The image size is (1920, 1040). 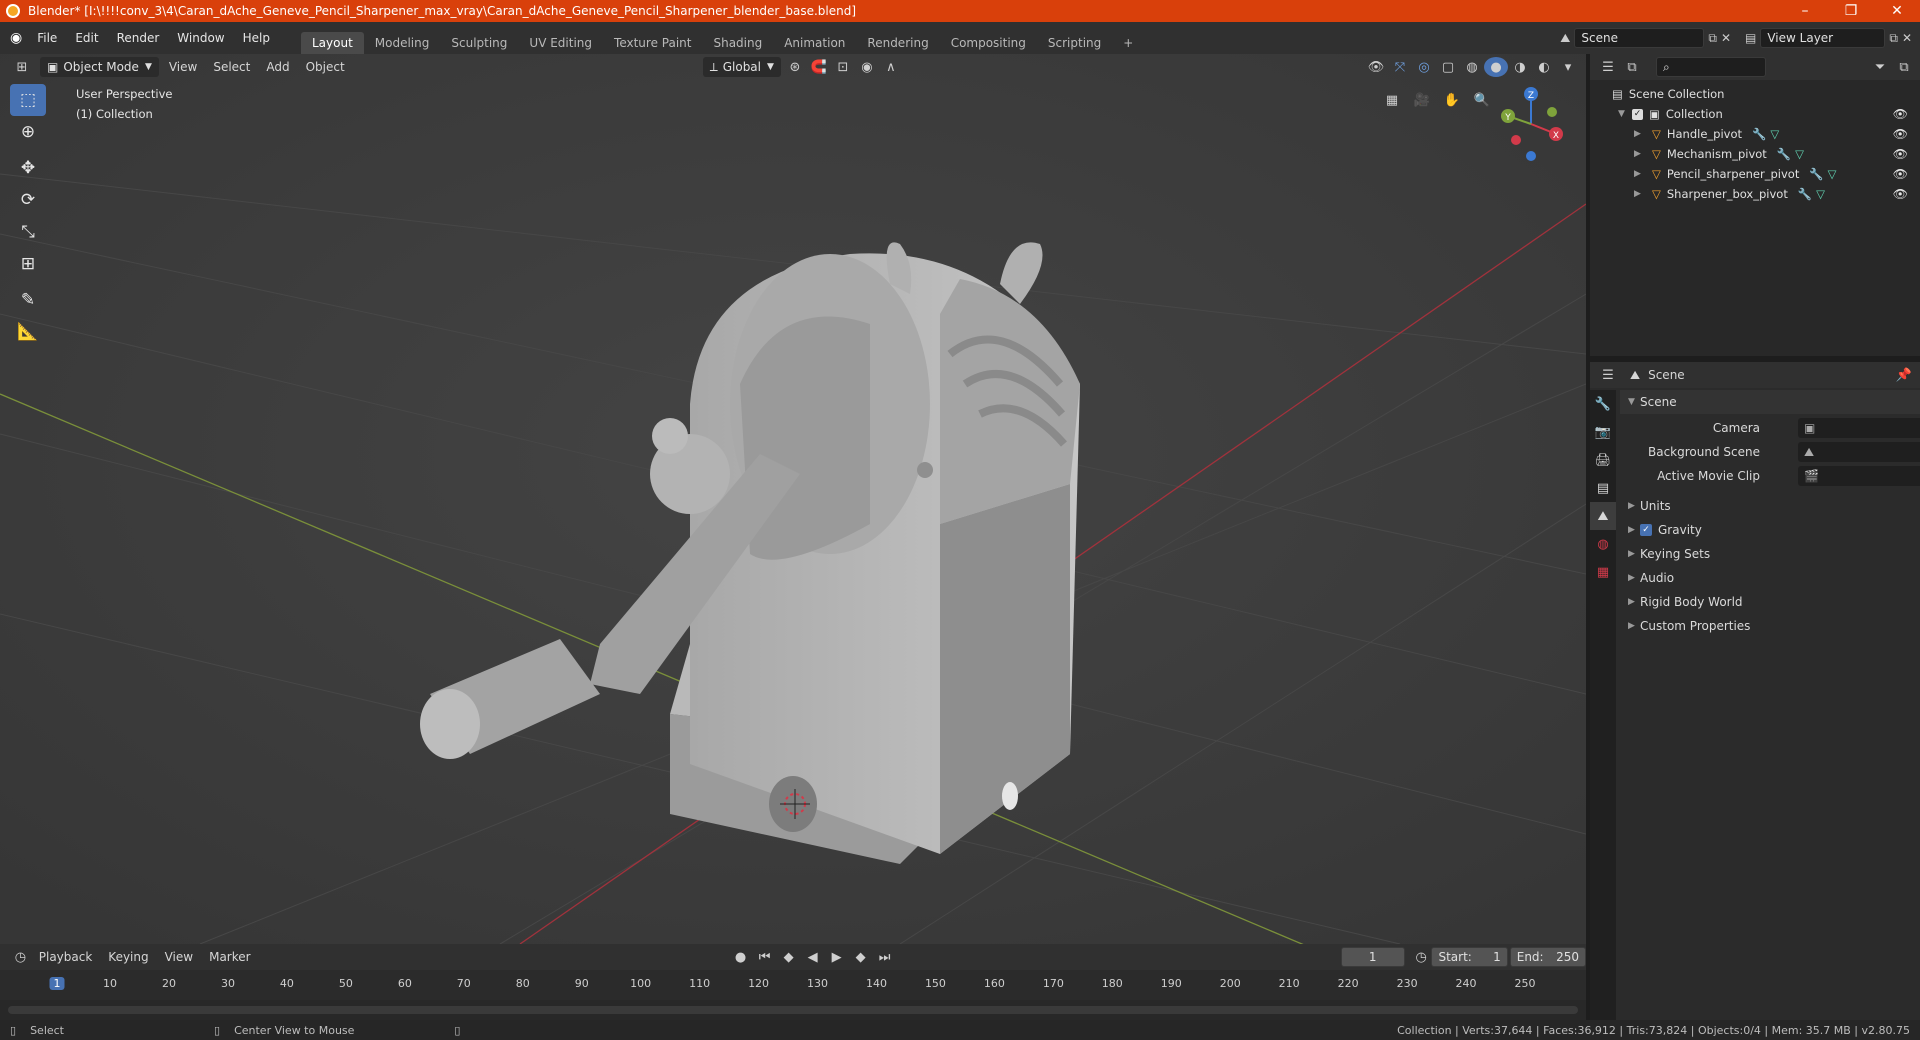 I want to click on gravity-checkbox: ✓, so click(x=1646, y=530).